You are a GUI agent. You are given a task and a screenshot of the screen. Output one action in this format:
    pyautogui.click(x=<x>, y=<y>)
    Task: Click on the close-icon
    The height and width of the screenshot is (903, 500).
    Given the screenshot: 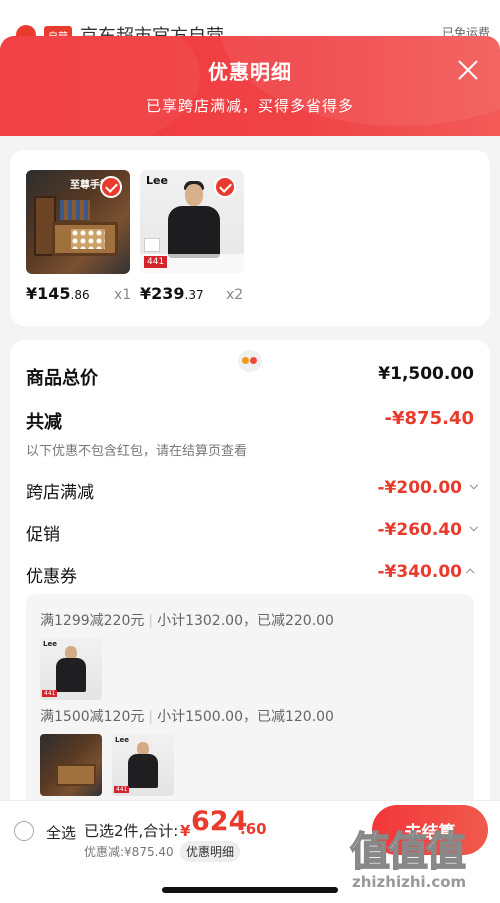 What is the action you would take?
    pyautogui.click(x=468, y=70)
    